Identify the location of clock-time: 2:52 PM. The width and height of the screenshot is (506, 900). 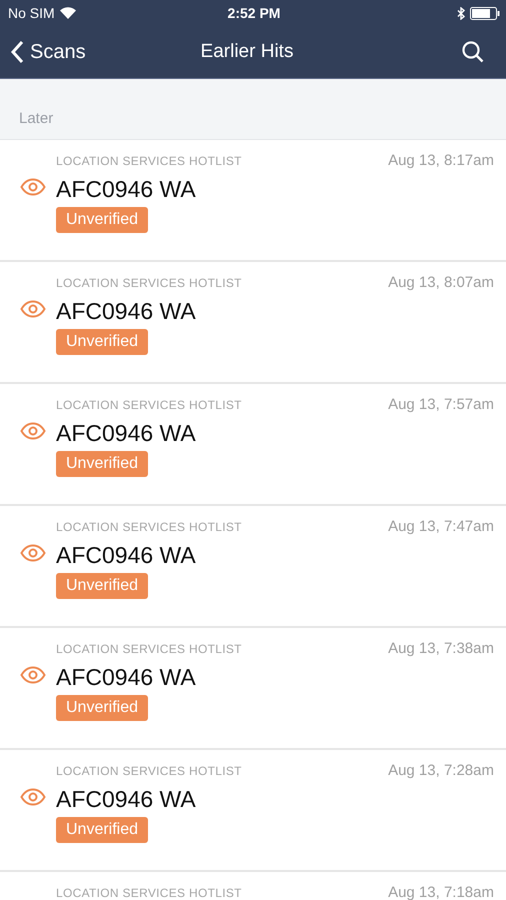
(254, 13).